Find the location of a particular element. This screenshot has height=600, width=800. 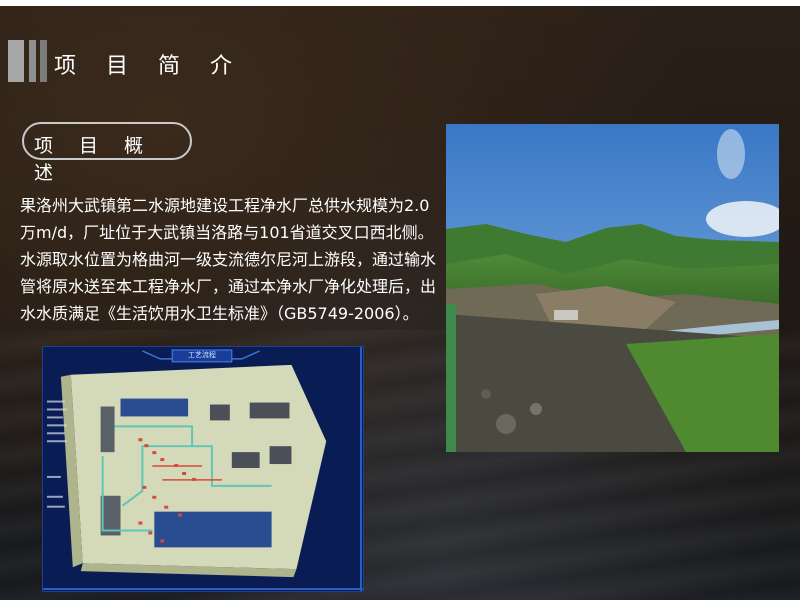

section-pill: 项目概述 is located at coordinates (107, 153).